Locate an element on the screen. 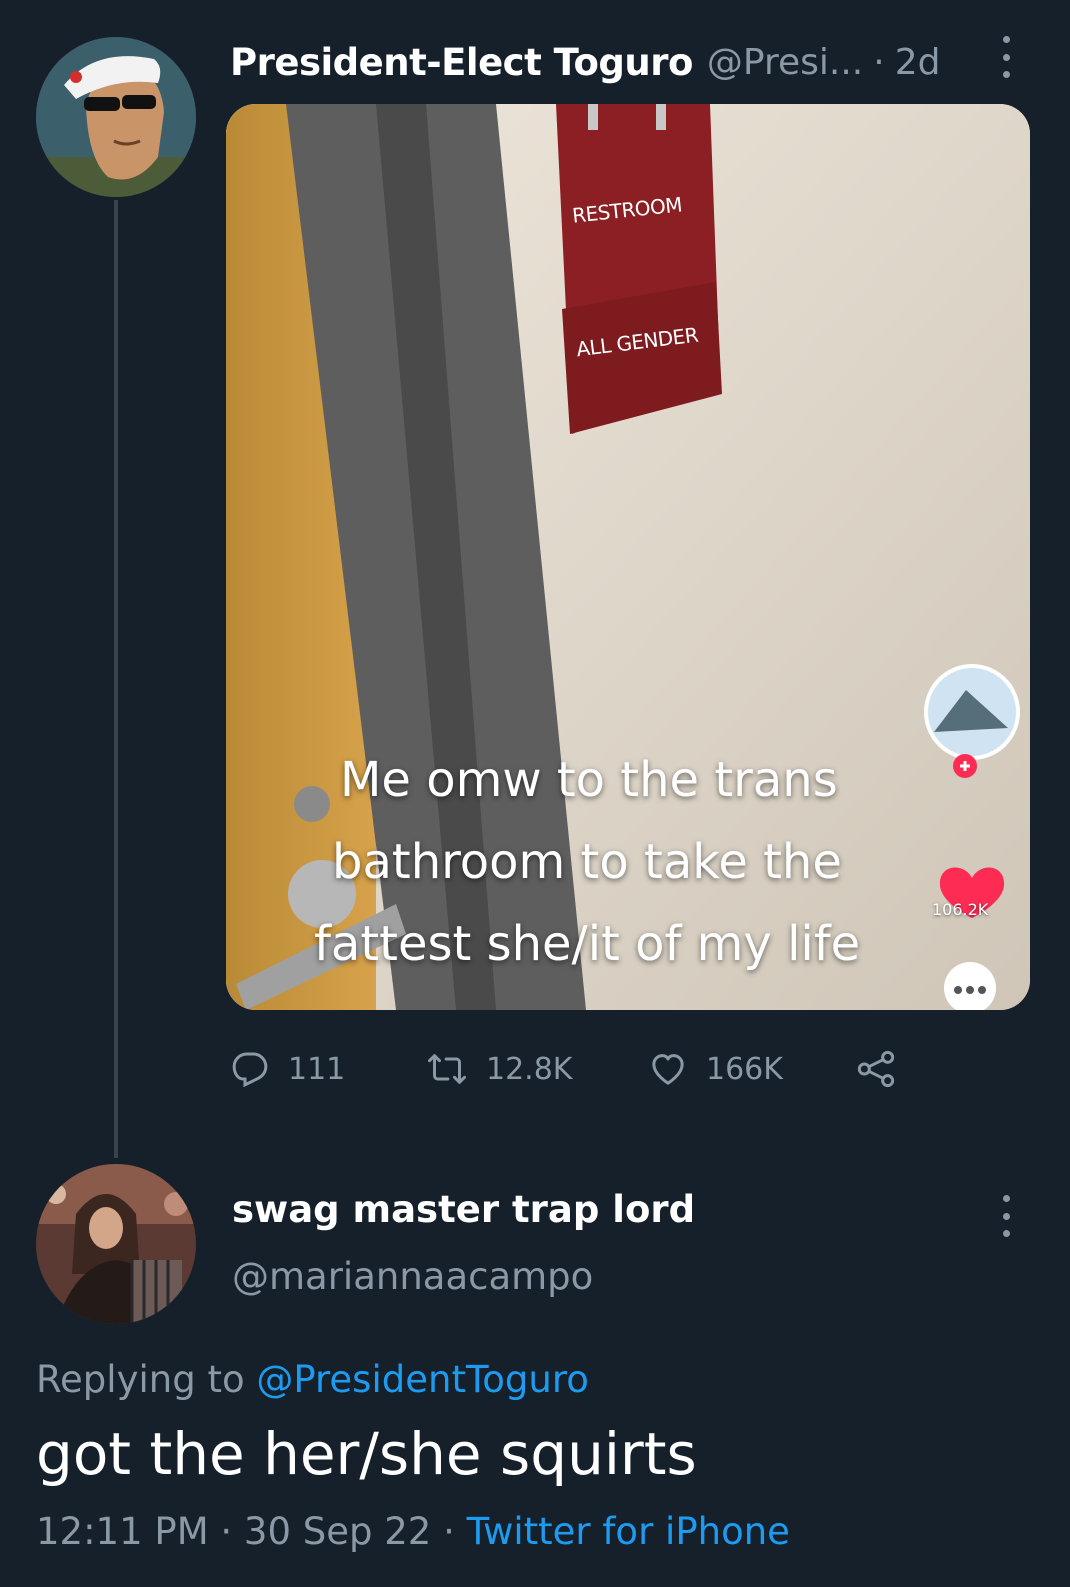 The width and height of the screenshot is (1070, 1587). media-caption-line: Me omw to the trans is located at coordinates (589, 780).